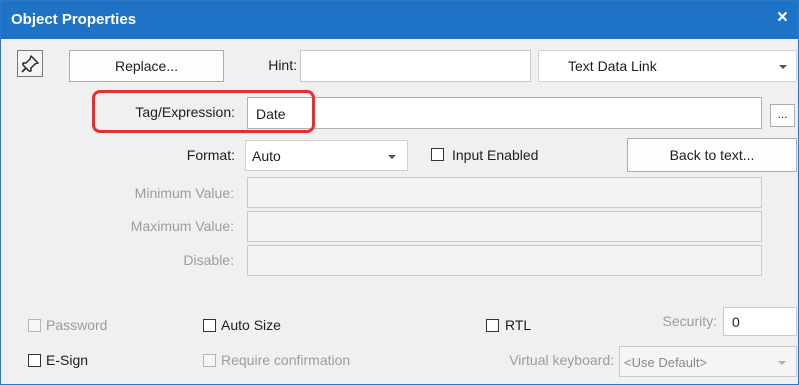 The image size is (799, 385). I want to click on esign-checkbox, so click(34, 360).